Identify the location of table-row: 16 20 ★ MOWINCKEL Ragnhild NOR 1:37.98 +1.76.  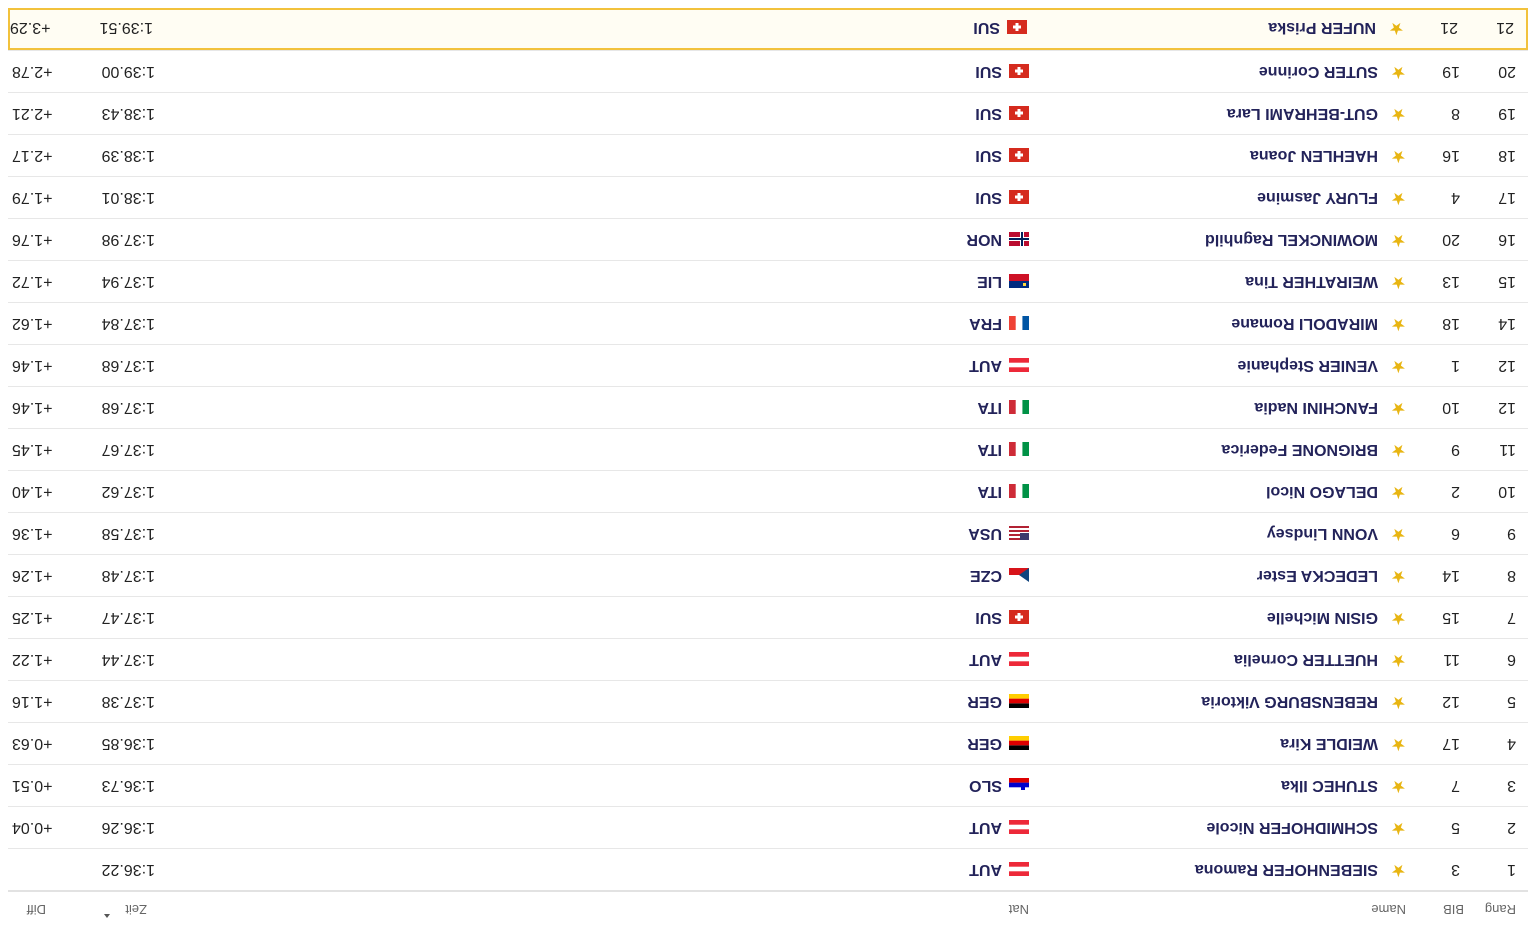
(768, 239).